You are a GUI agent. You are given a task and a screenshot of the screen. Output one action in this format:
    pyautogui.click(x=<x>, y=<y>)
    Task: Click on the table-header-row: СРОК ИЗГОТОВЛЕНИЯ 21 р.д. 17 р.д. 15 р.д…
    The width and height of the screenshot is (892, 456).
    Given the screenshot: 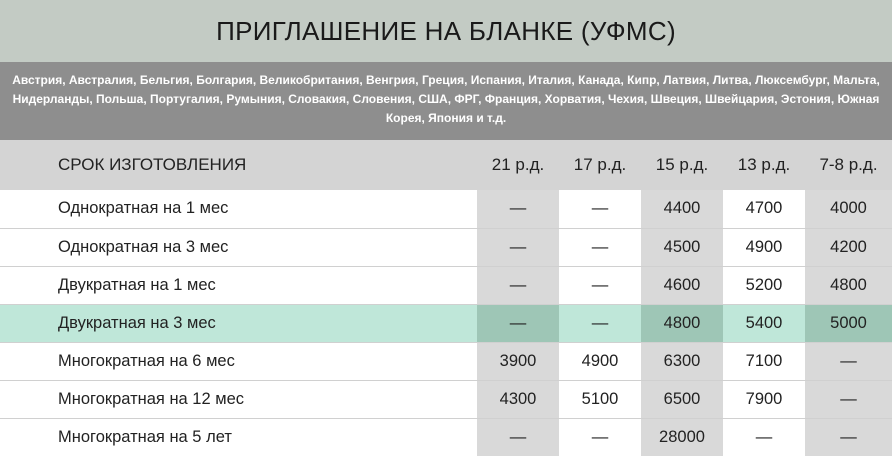 What is the action you would take?
    pyautogui.click(x=446, y=165)
    